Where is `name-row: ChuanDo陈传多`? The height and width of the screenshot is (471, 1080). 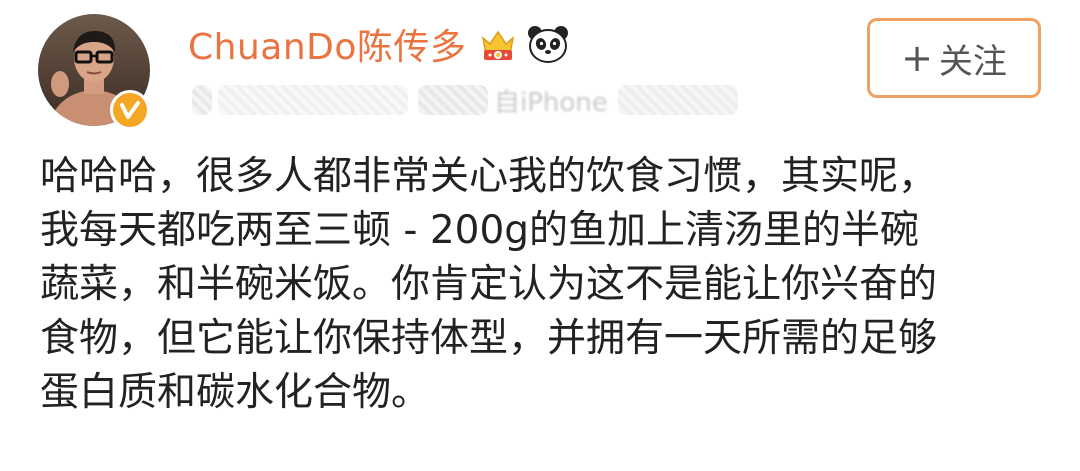 name-row: ChuanDo陈传多 is located at coordinates (379, 44).